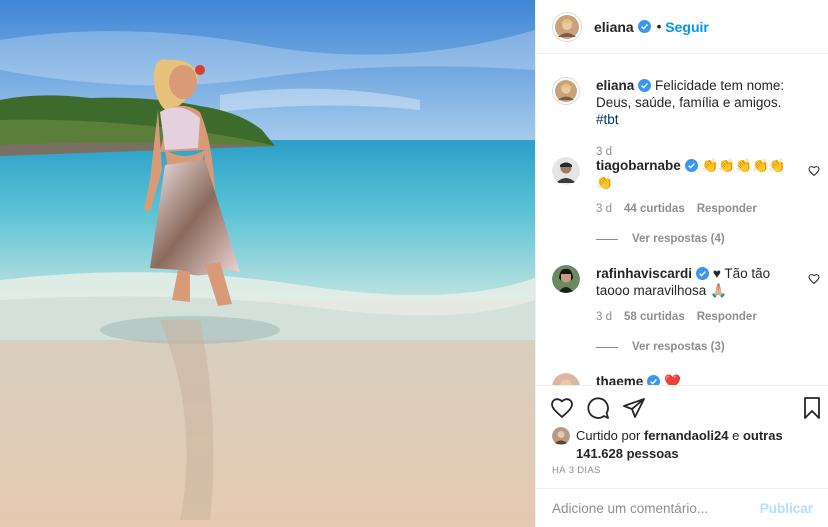  What do you see at coordinates (566, 91) in the screenshot?
I see `caption-avatar` at bounding box center [566, 91].